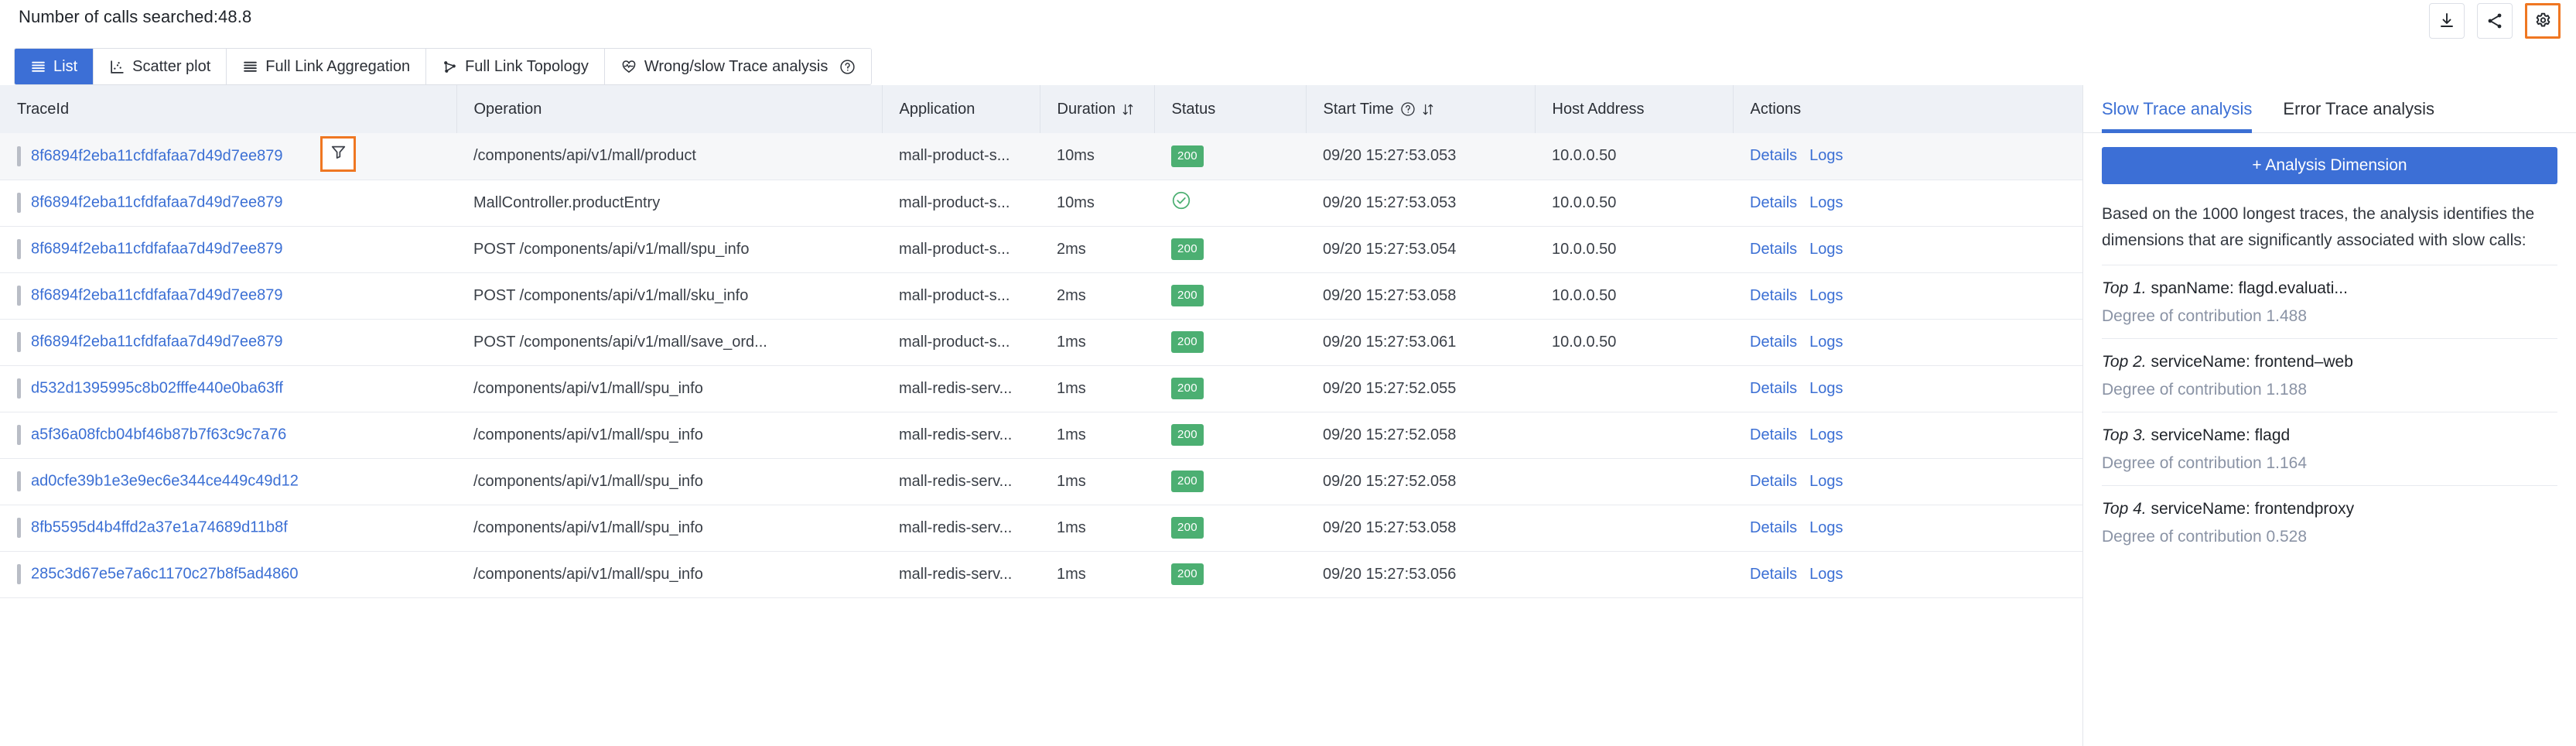 This screenshot has width=2576, height=746. Describe the element at coordinates (1230, 109) in the screenshot. I see `column-header-status: Status` at that location.